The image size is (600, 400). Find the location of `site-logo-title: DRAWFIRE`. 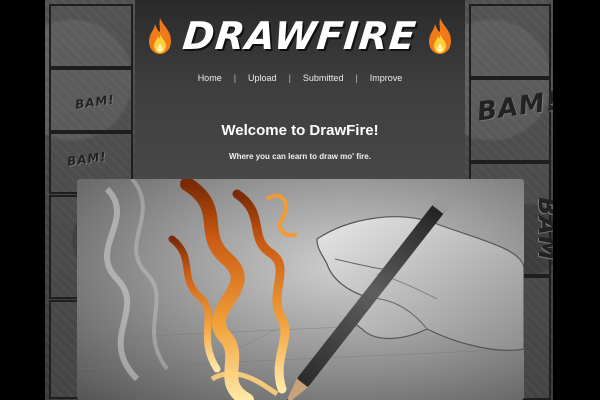

site-logo-title: DRAWFIRE is located at coordinates (300, 36).